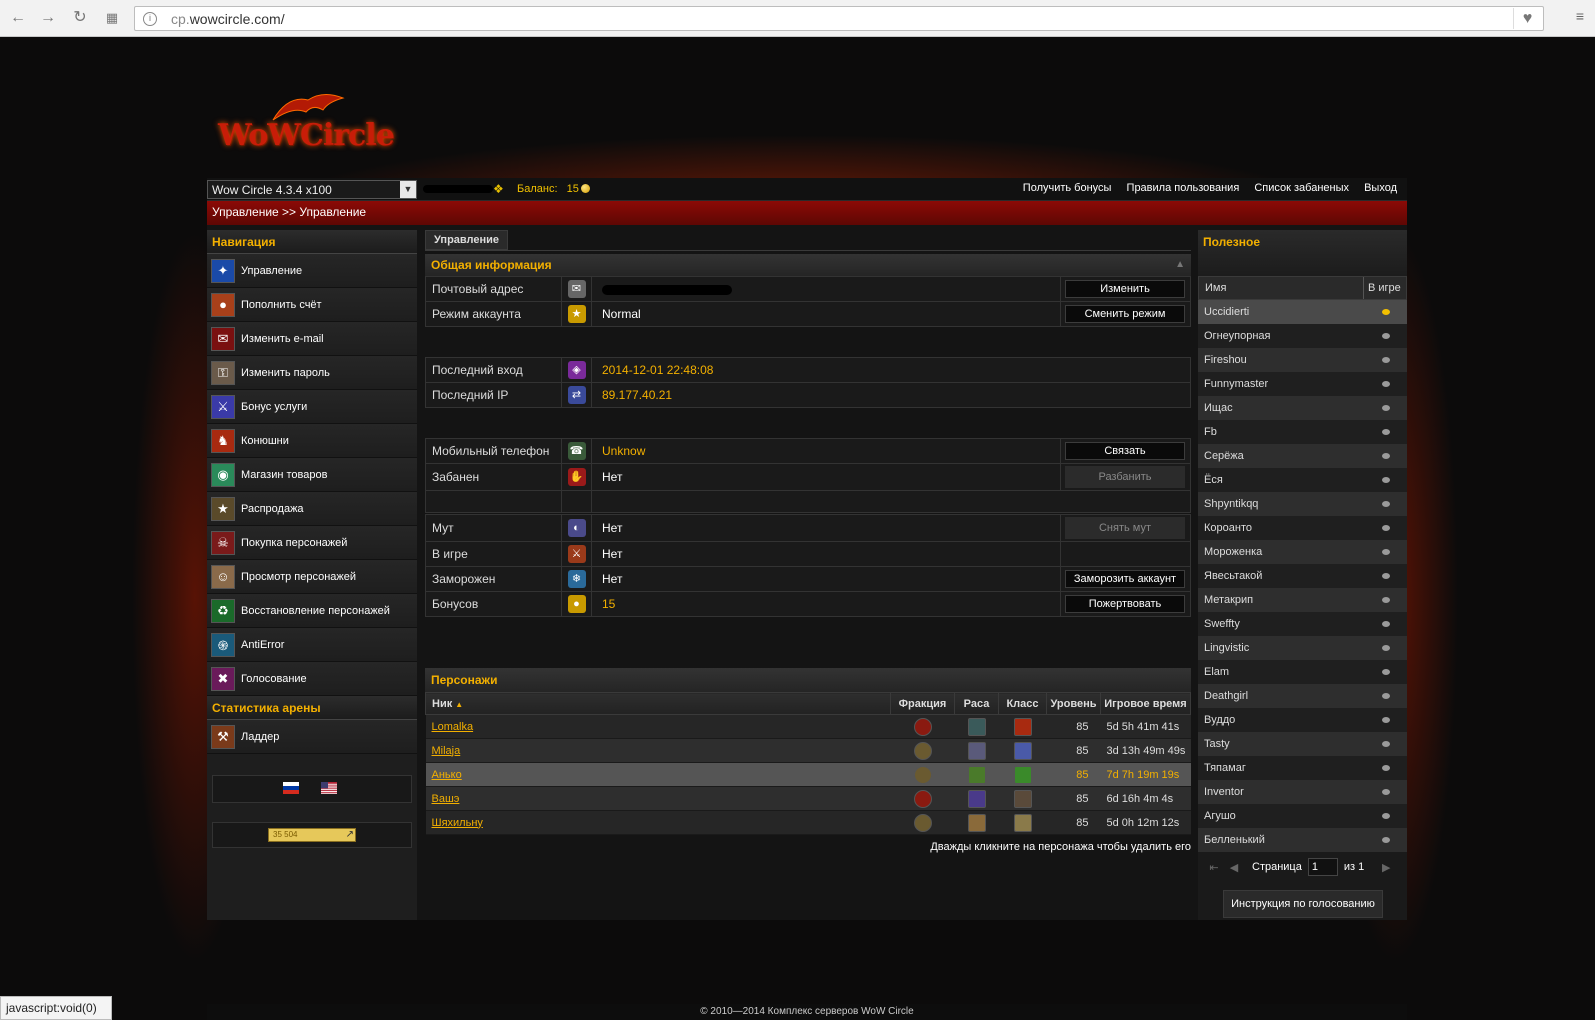 The height and width of the screenshot is (1020, 1595). Describe the element at coordinates (1302, 312) in the screenshot. I see `online-player-row: Uccidierti` at that location.